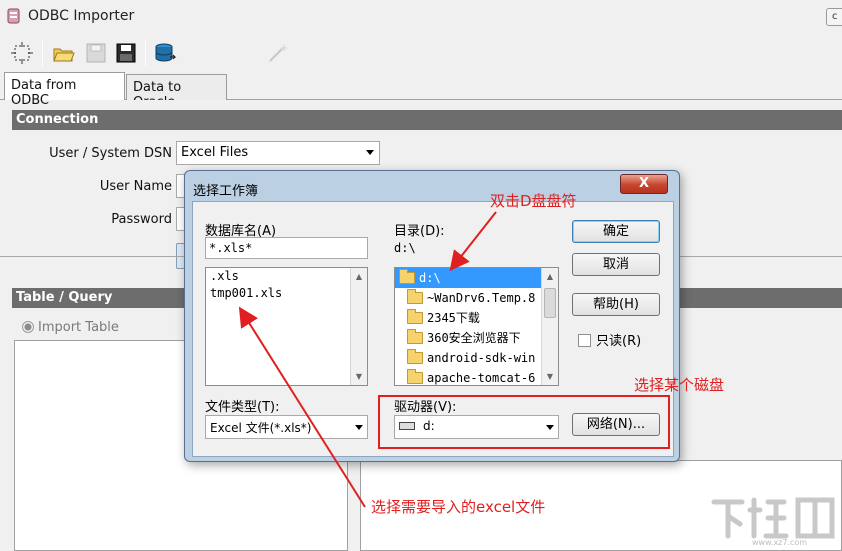  I want to click on directory-item: d:\, so click(476, 278).